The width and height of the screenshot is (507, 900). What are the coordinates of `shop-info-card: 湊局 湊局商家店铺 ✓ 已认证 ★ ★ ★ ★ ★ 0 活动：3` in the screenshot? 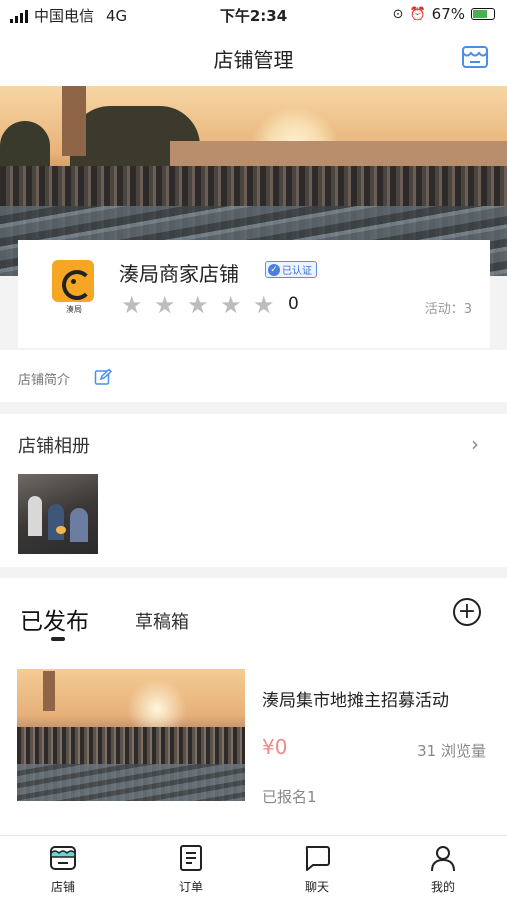 It's located at (254, 294).